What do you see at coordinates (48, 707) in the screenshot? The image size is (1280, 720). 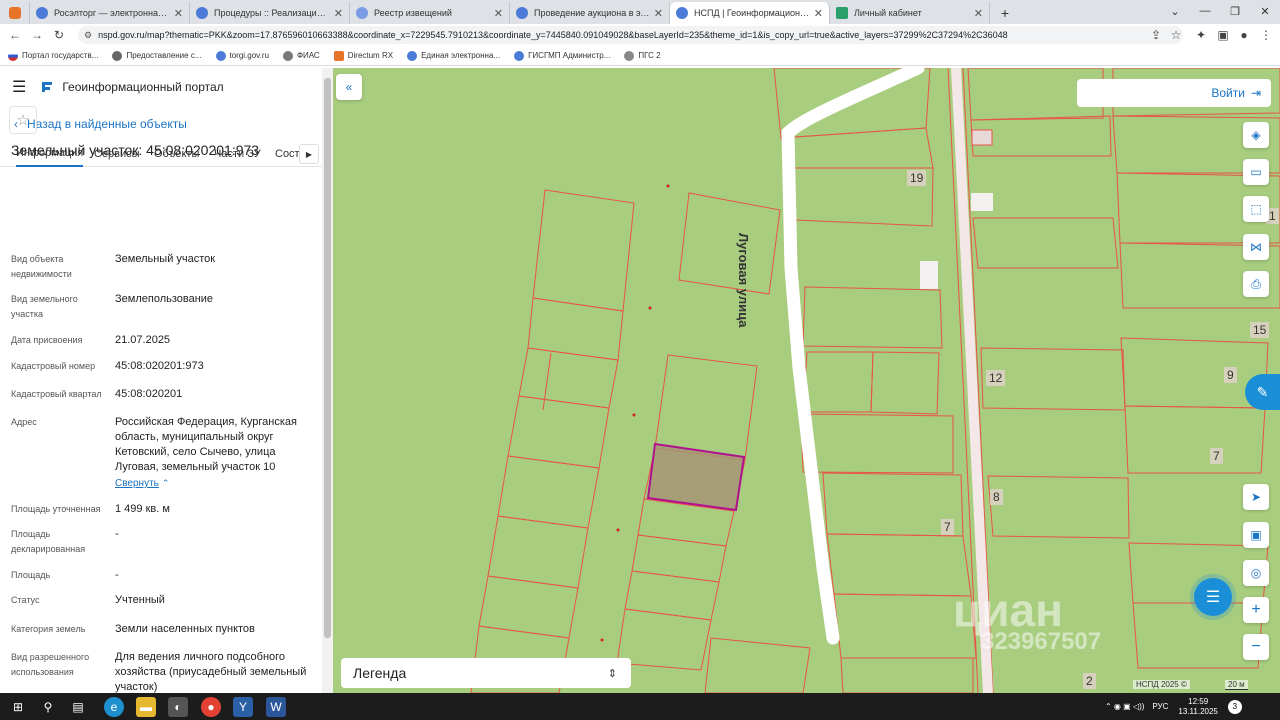 I see `search-icon: ⚲` at bounding box center [48, 707].